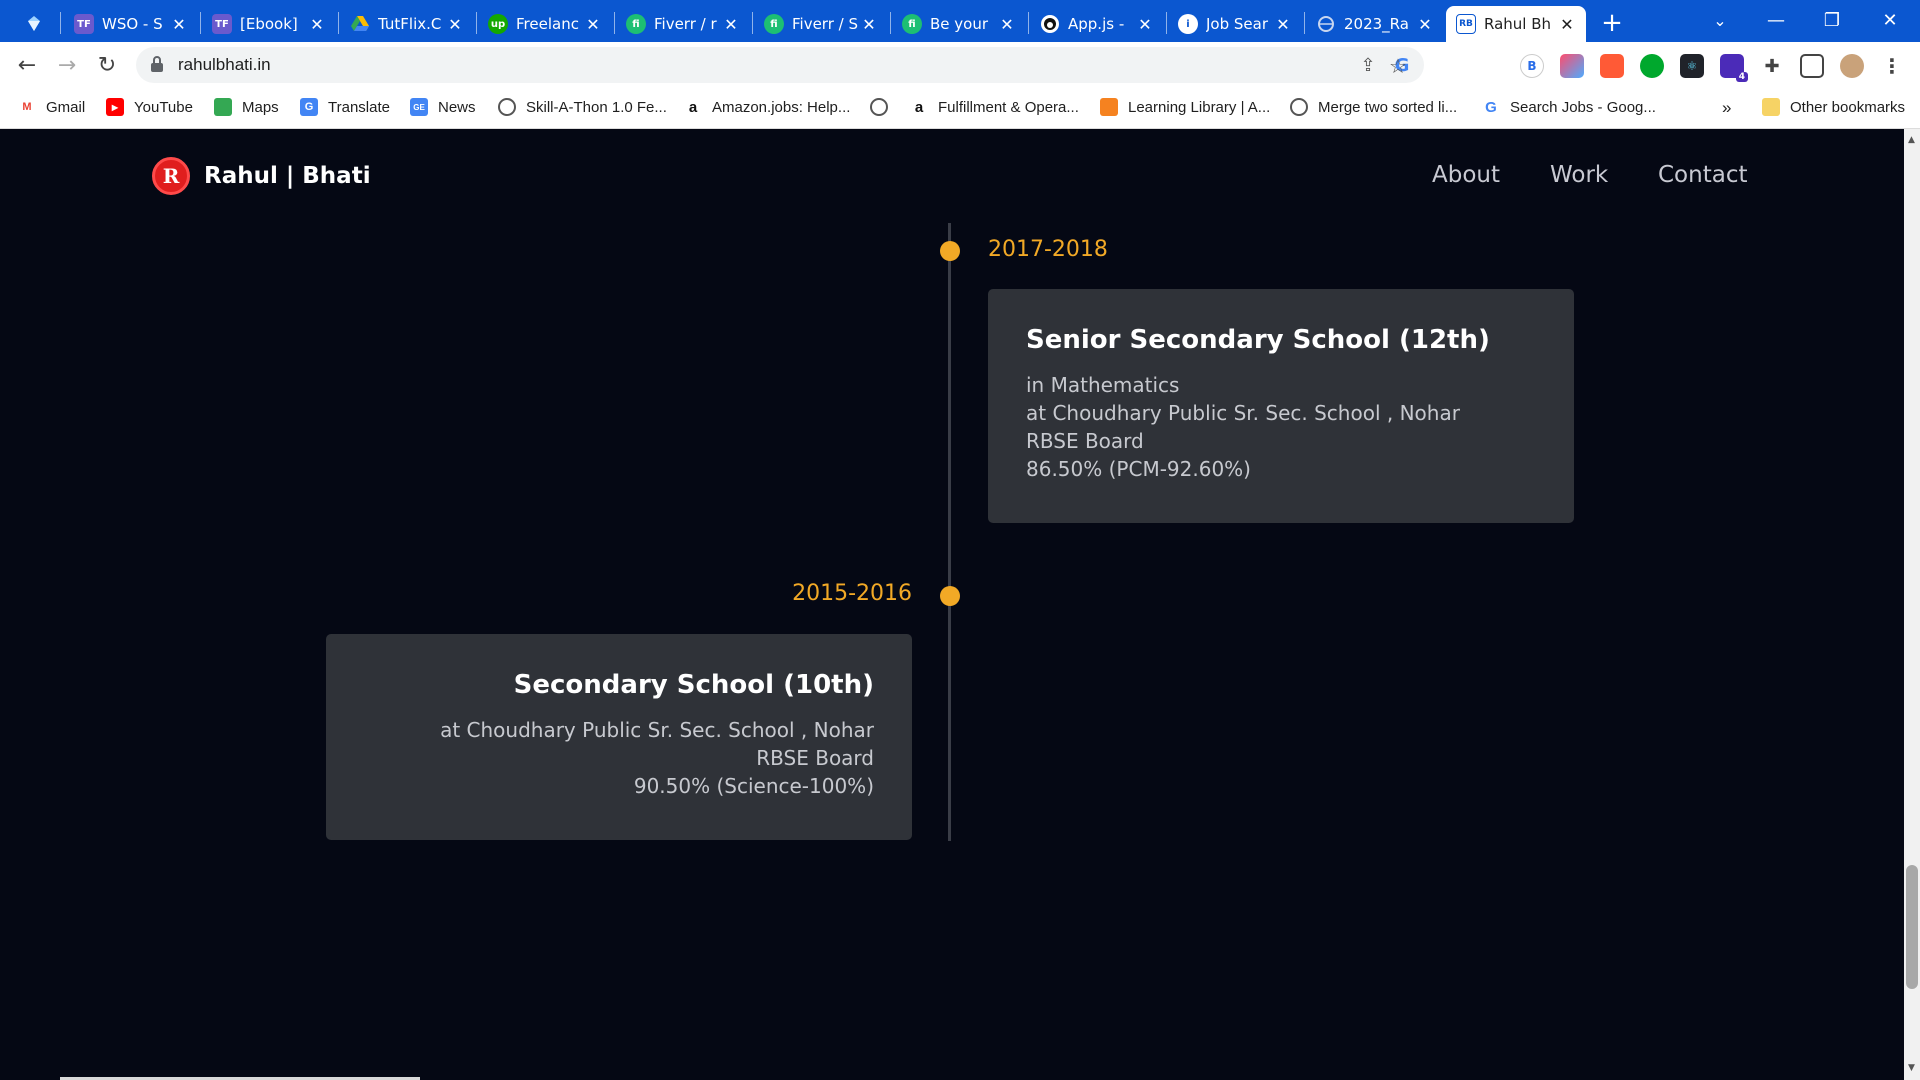  I want to click on tab-appjs: App.js - ✕, so click(1097, 24).